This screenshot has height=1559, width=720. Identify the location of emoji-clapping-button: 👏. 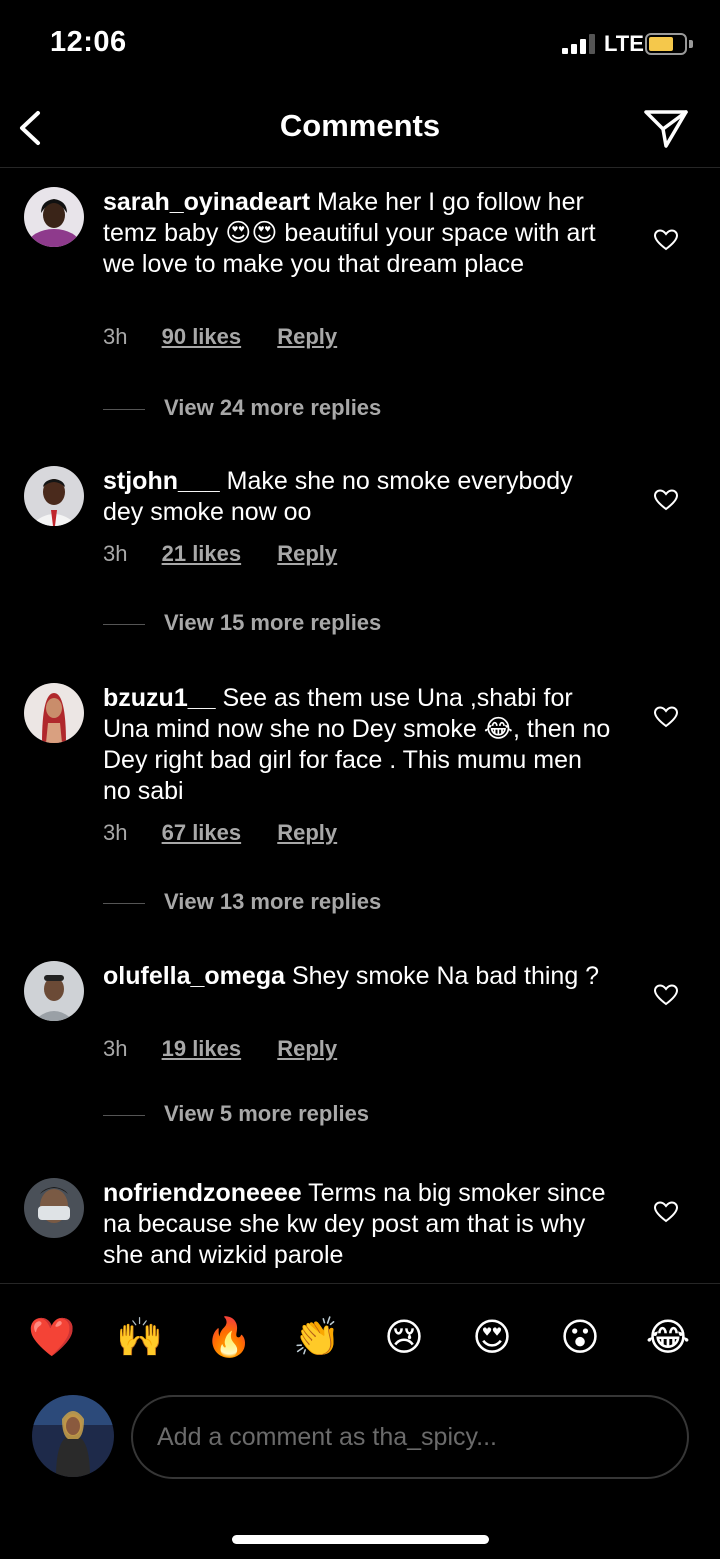
(316, 1337).